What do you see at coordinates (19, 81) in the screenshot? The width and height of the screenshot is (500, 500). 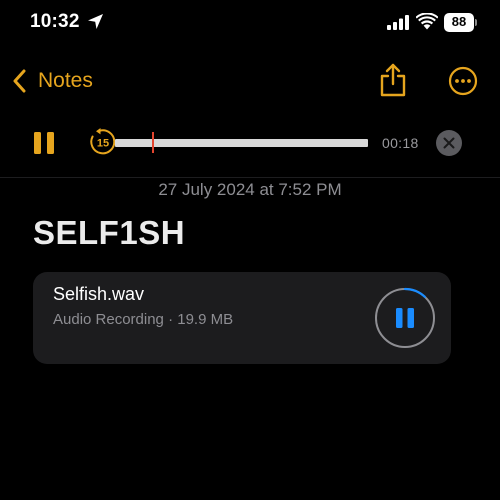 I see `chevron-left-icon` at bounding box center [19, 81].